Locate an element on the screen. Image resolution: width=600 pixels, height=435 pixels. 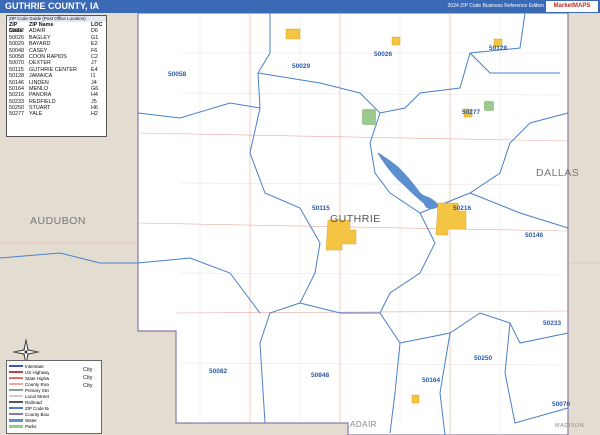
zip-label-50233: 50233 is located at coordinates (552, 323).